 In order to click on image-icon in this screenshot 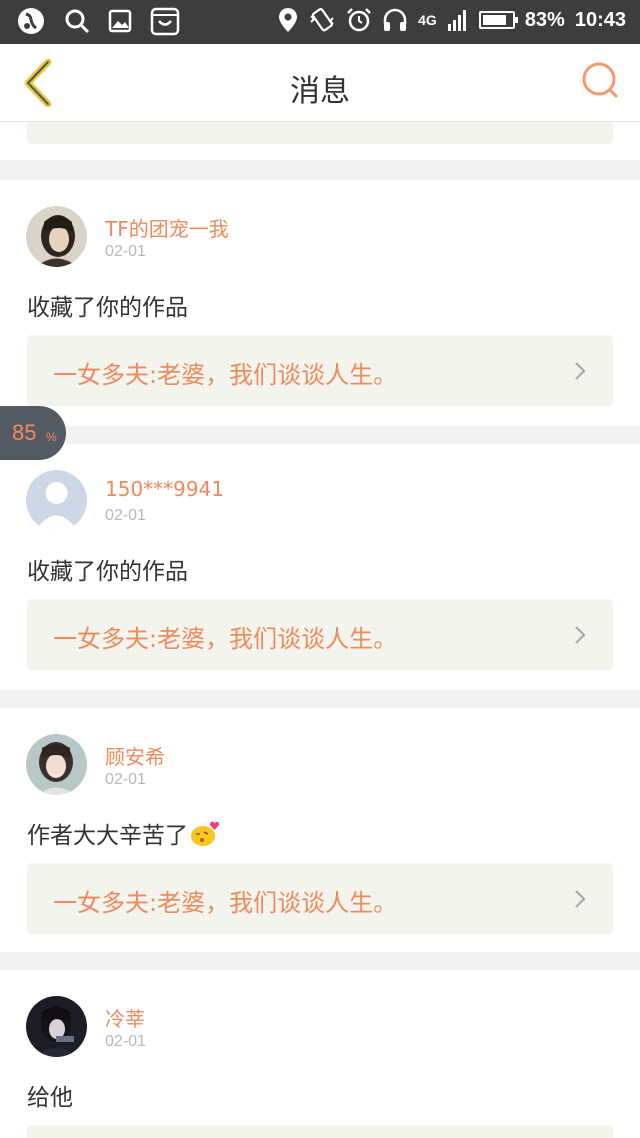, I will do `click(120, 21)`.